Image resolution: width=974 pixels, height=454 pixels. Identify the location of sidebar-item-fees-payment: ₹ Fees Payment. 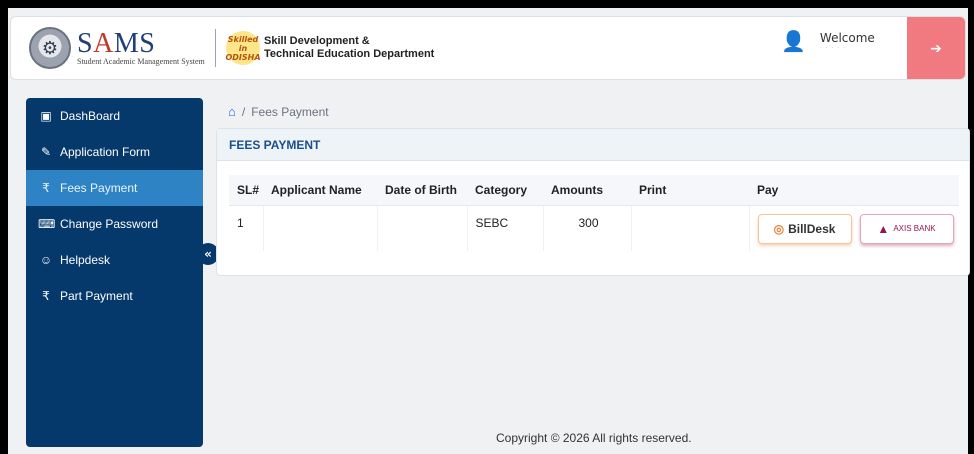
(114, 188).